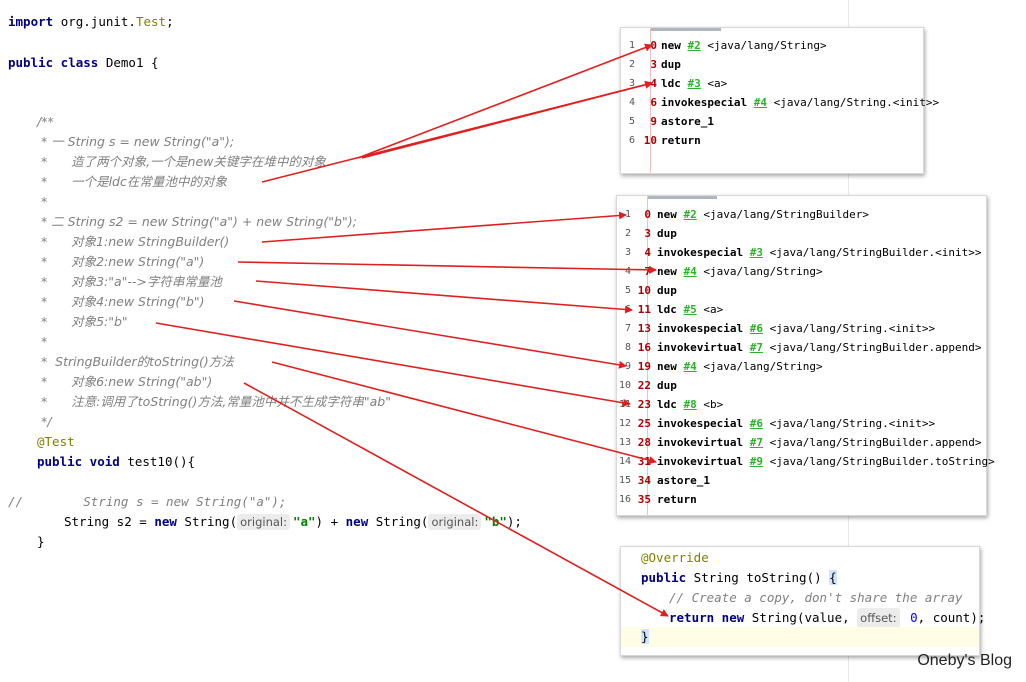  What do you see at coordinates (801, 385) in the screenshot?
I see `bytecode-row: 10 22 dup` at bounding box center [801, 385].